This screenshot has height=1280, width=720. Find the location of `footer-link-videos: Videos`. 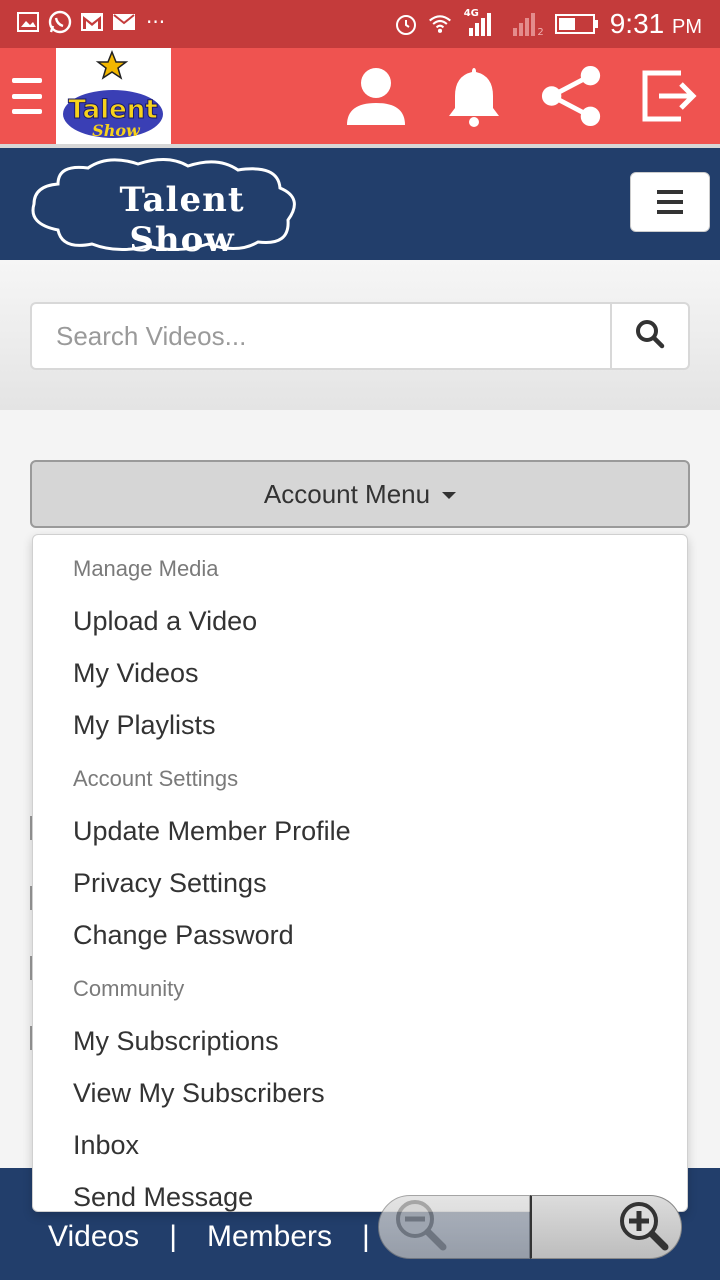

footer-link-videos: Videos is located at coordinates (93, 1237).